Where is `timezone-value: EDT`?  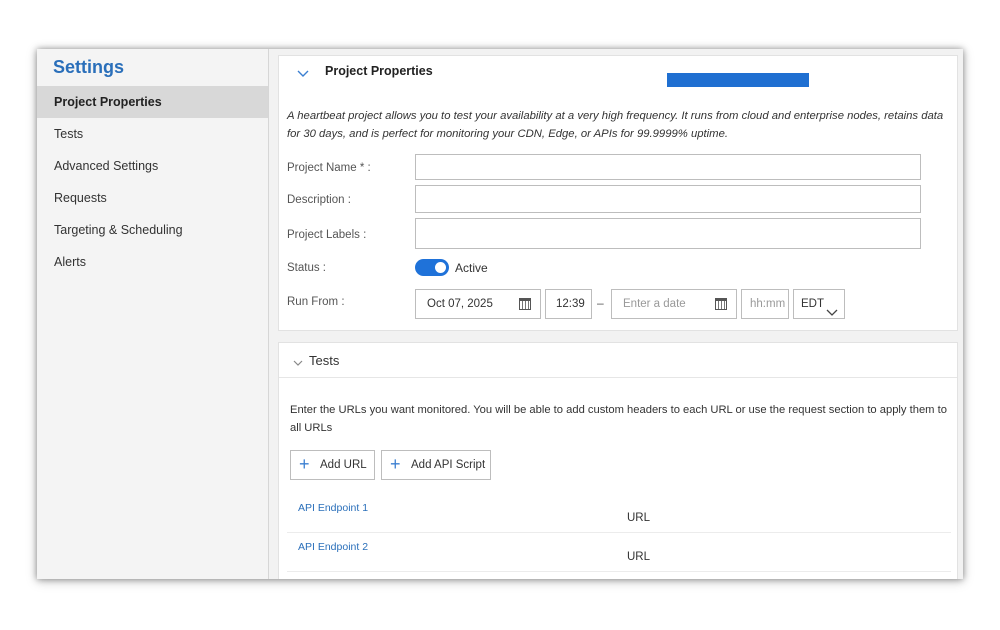
timezone-value: EDT is located at coordinates (812, 304).